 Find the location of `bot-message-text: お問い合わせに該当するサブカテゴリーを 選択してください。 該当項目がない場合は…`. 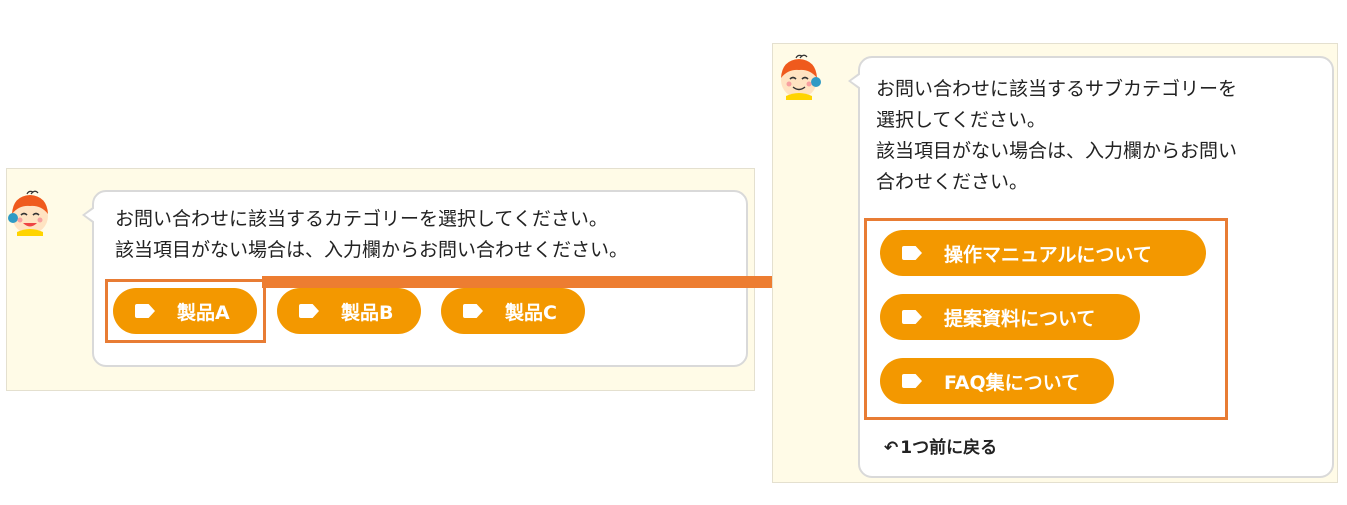

bot-message-text: お問い合わせに該当するサブカテゴリーを 選択してください。 該当項目がない場合は… is located at coordinates (1056, 136).